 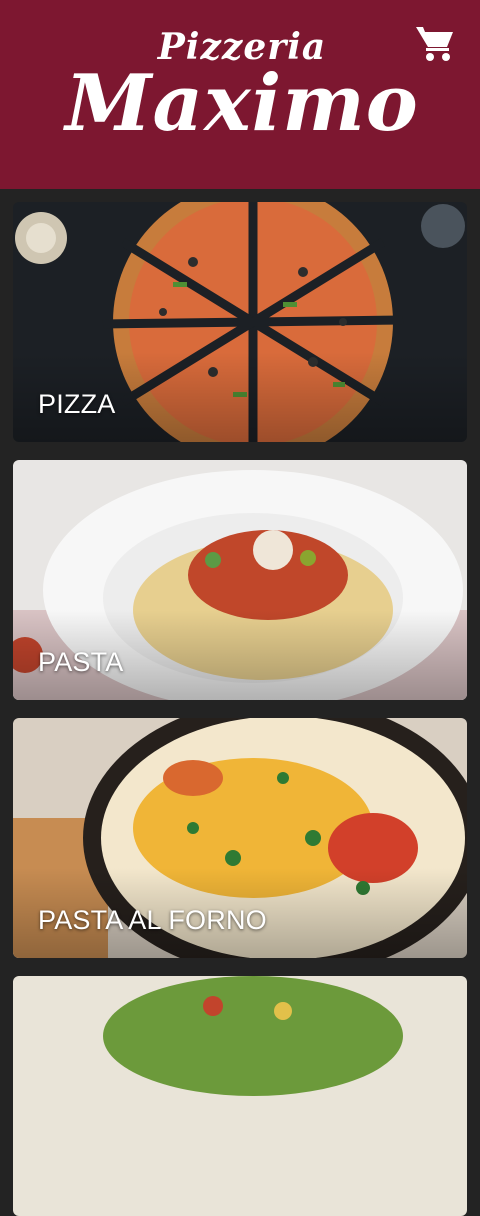 What do you see at coordinates (152, 920) in the screenshot?
I see `category-label: PASTA AL FORNO` at bounding box center [152, 920].